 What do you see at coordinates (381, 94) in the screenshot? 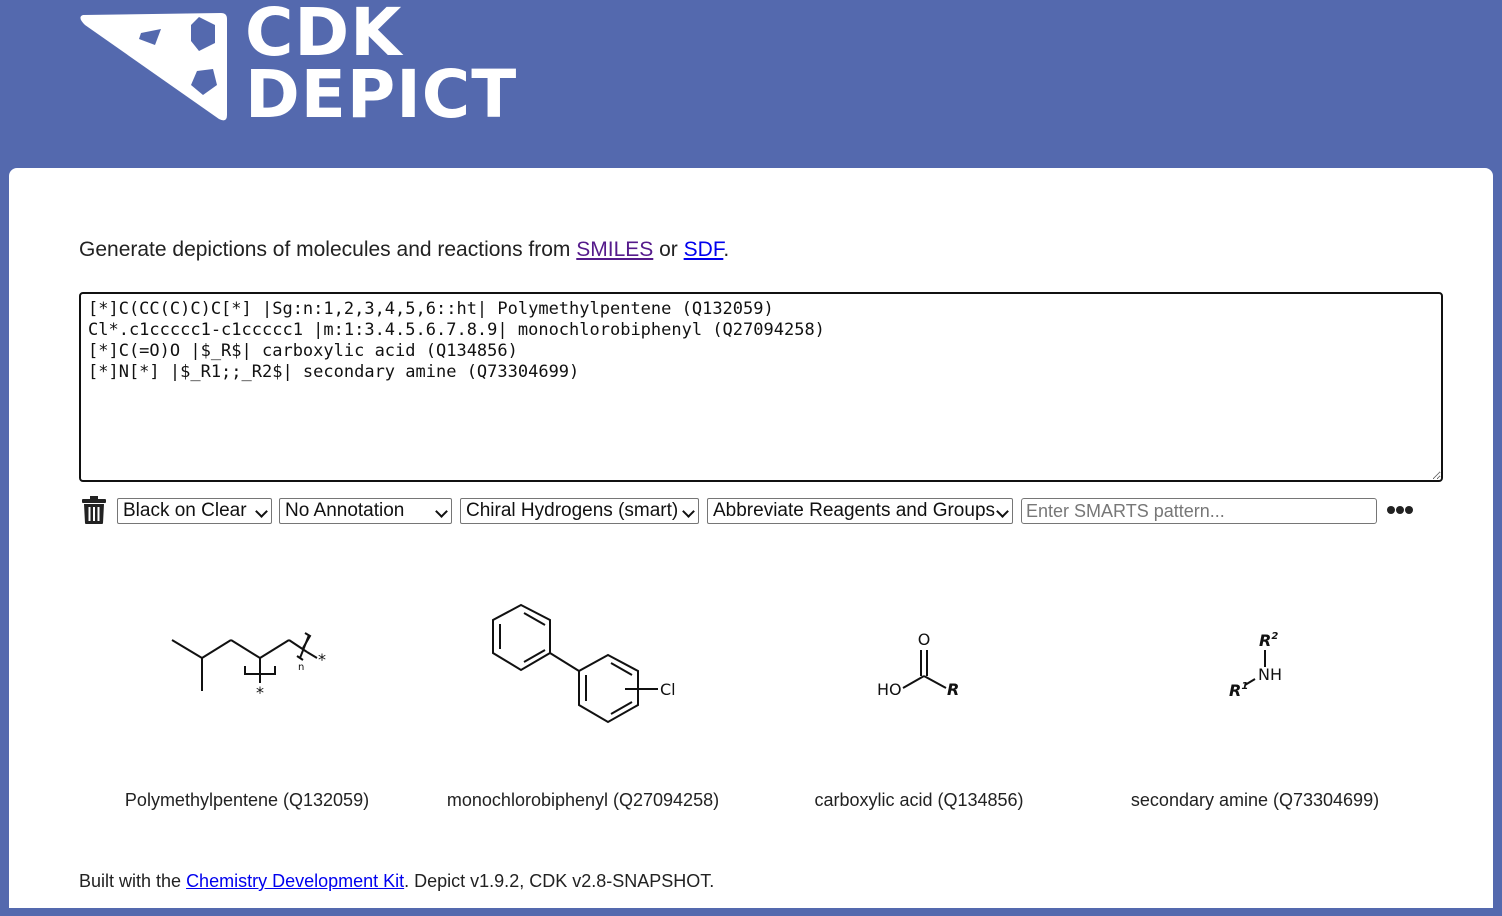
I see `logo-line-depict: DEPICT` at bounding box center [381, 94].